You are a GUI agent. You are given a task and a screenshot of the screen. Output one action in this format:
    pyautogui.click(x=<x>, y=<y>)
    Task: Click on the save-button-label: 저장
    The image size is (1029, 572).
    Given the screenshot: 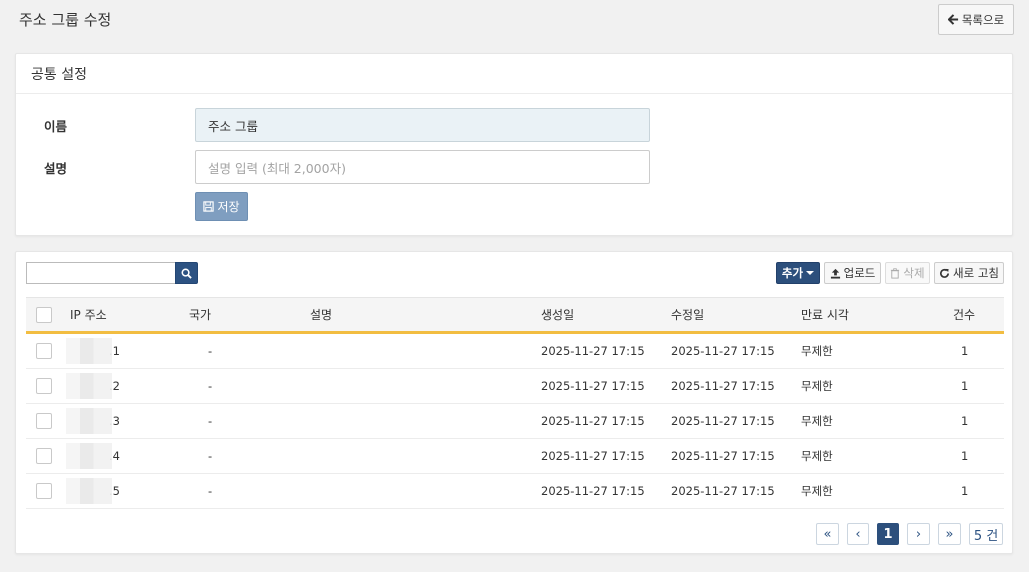 What is the action you would take?
    pyautogui.click(x=228, y=207)
    